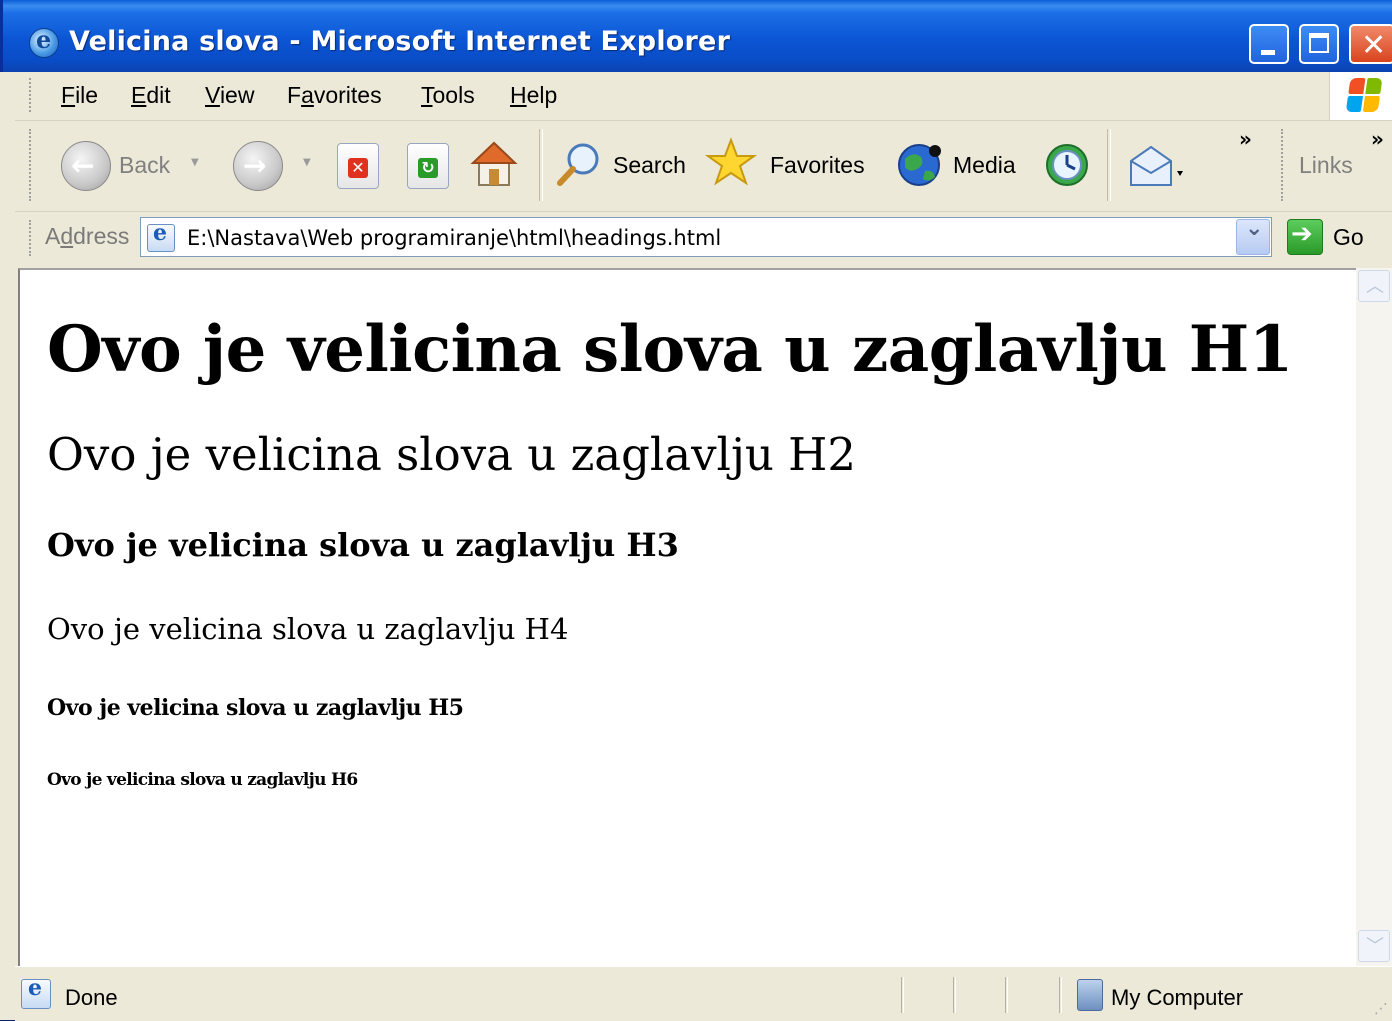  Describe the element at coordinates (145, 165) in the screenshot. I see `back-label: Back` at that location.